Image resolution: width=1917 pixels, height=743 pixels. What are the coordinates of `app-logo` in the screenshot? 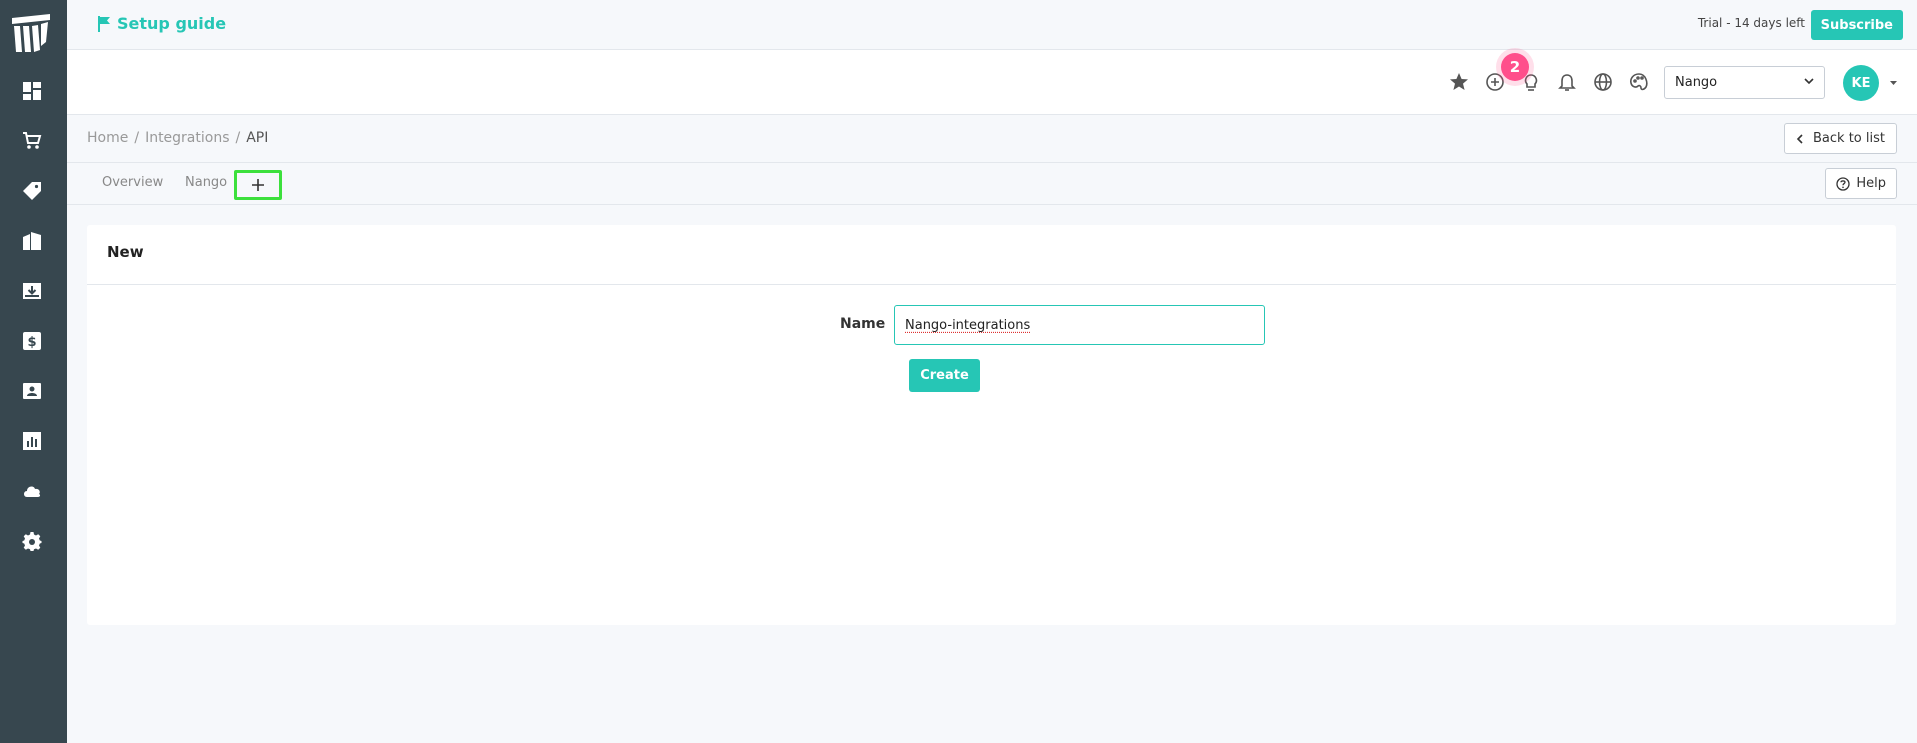 It's located at (32, 33).